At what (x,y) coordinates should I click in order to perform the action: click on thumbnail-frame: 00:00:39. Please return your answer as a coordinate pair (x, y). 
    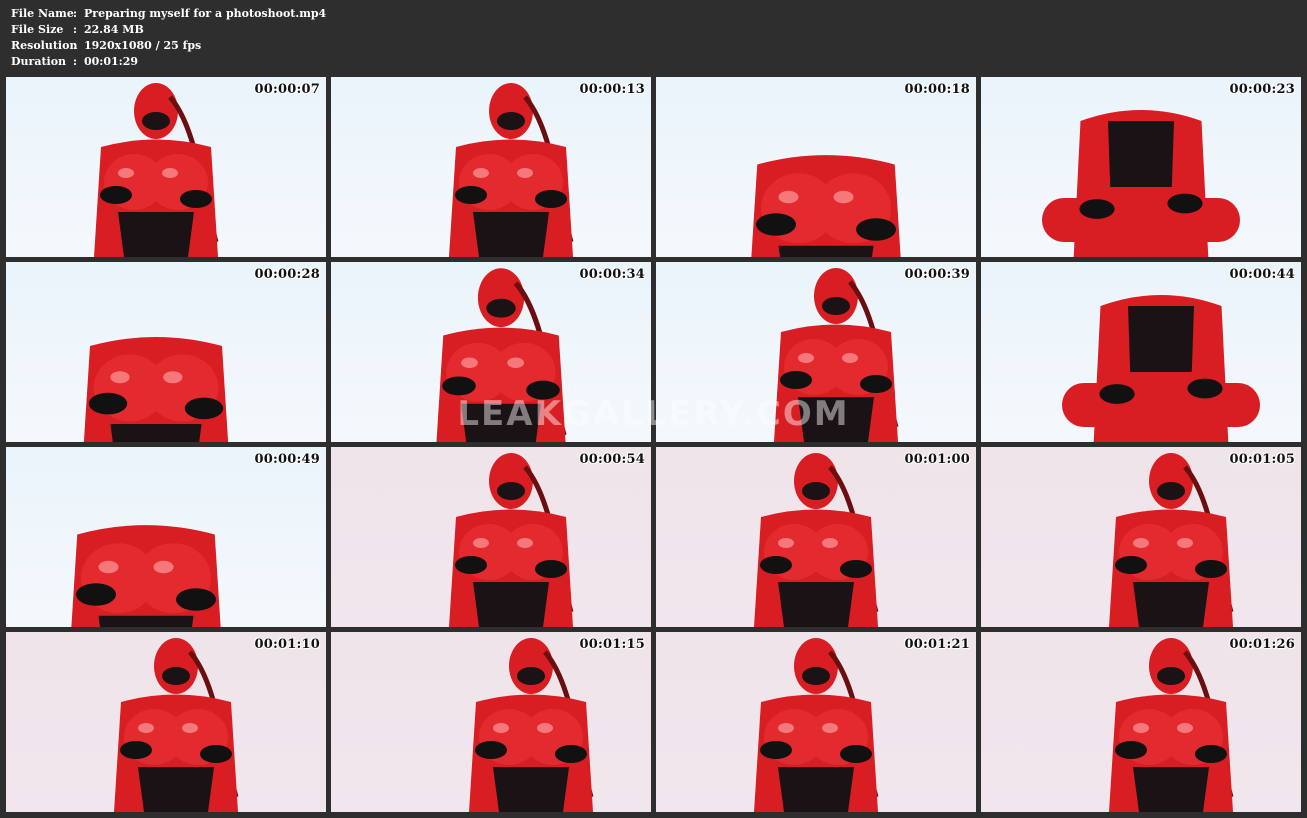
    Looking at the image, I should click on (816, 352).